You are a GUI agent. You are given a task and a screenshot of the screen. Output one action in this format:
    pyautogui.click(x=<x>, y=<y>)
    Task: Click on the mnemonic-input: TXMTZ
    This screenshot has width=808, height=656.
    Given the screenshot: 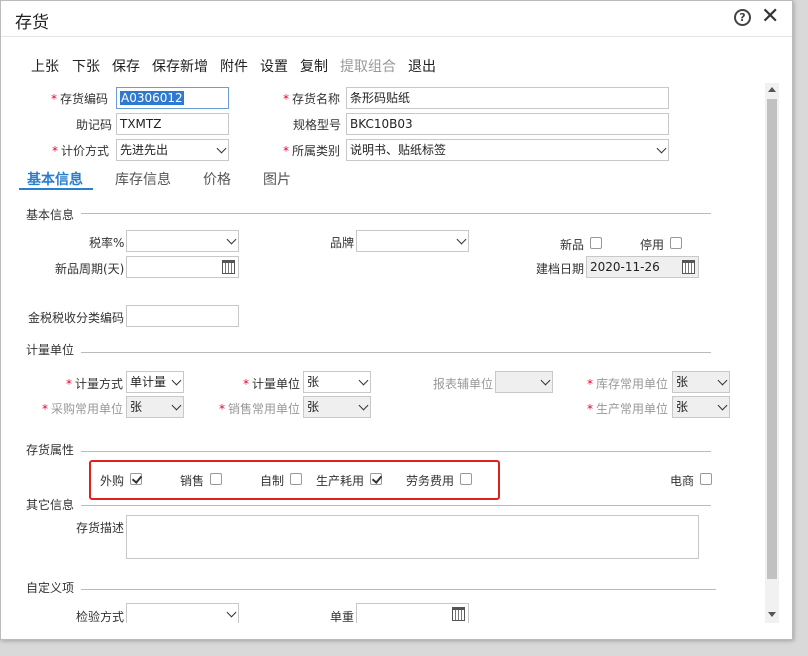 What is the action you would take?
    pyautogui.click(x=172, y=124)
    